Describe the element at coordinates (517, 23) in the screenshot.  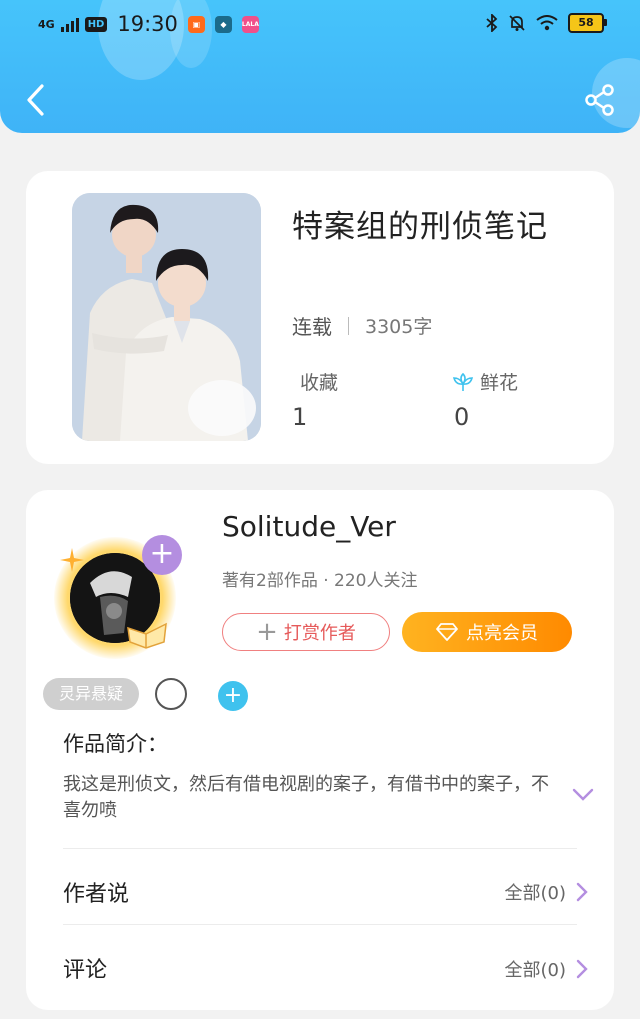
I see `mute-bell-icon` at that location.